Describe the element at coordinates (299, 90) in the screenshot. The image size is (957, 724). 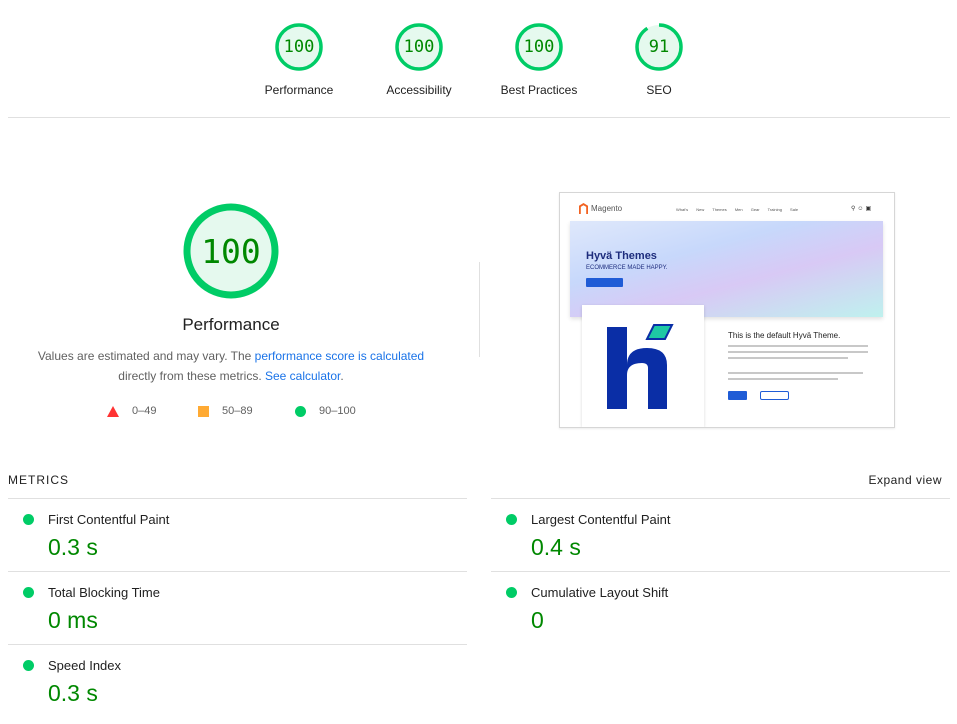
I see `gauge-label: Performance` at that location.